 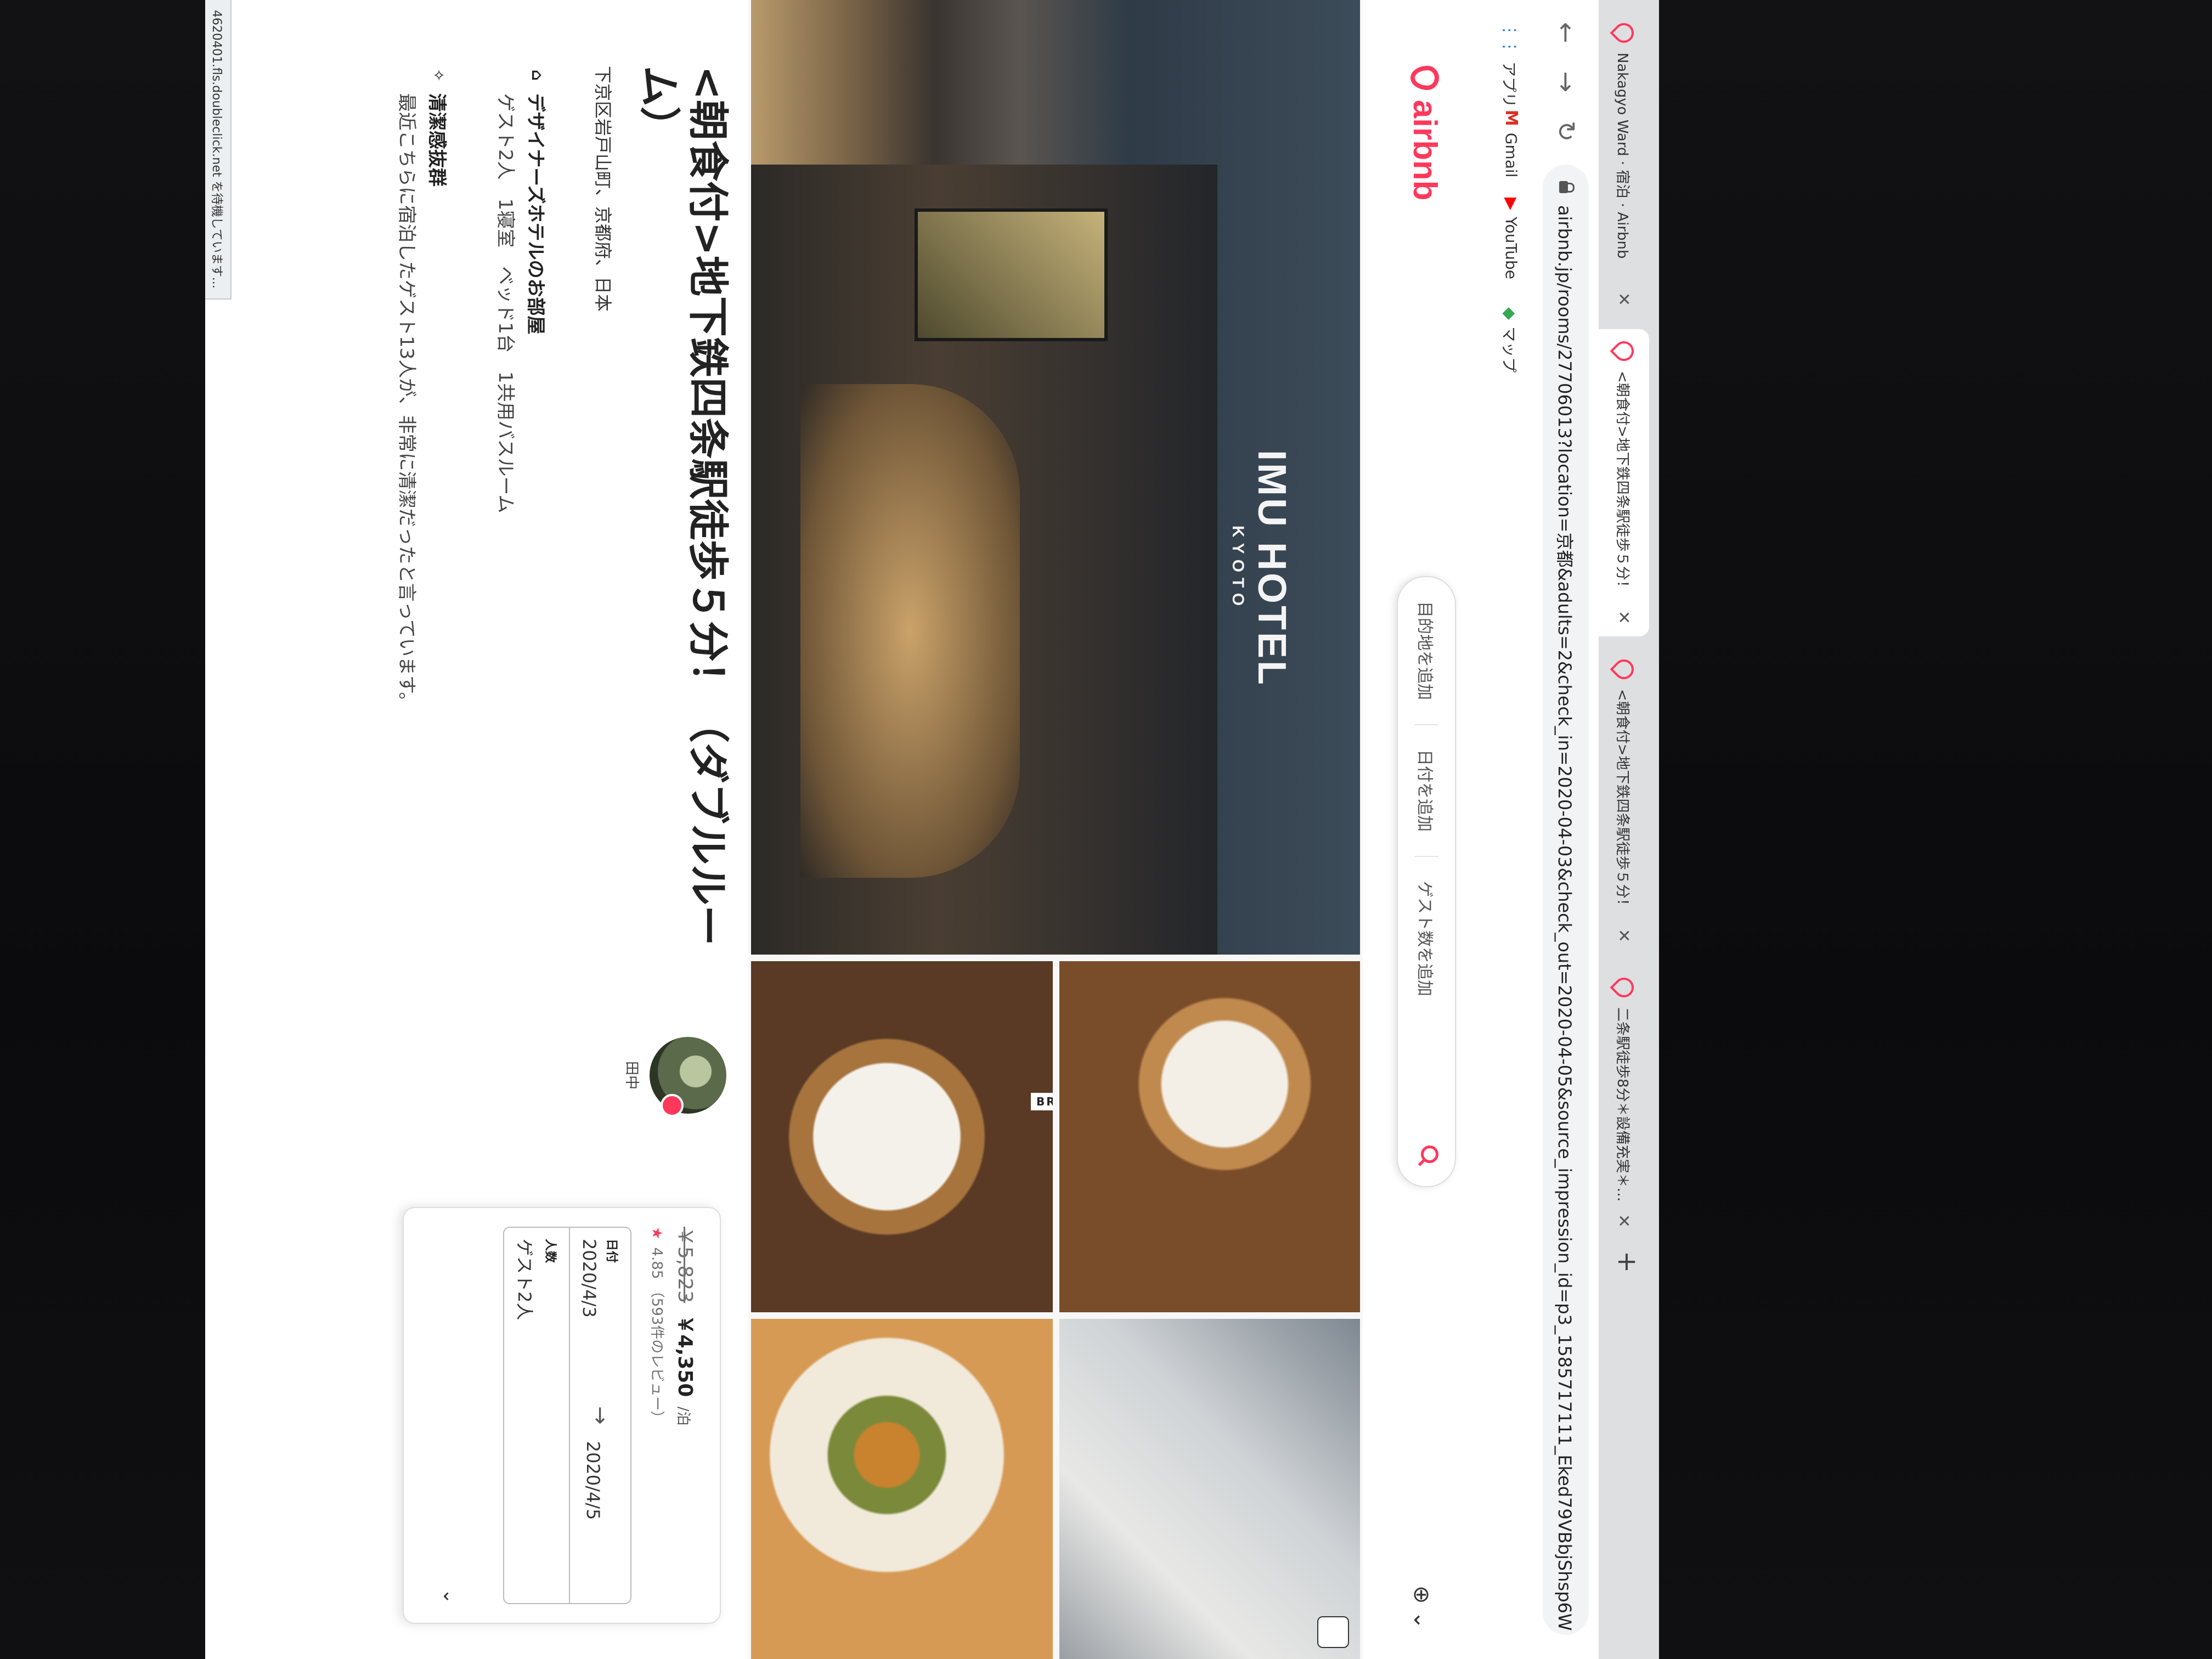 I want to click on bookmark-maps: ◆ マップ, so click(x=1510, y=340).